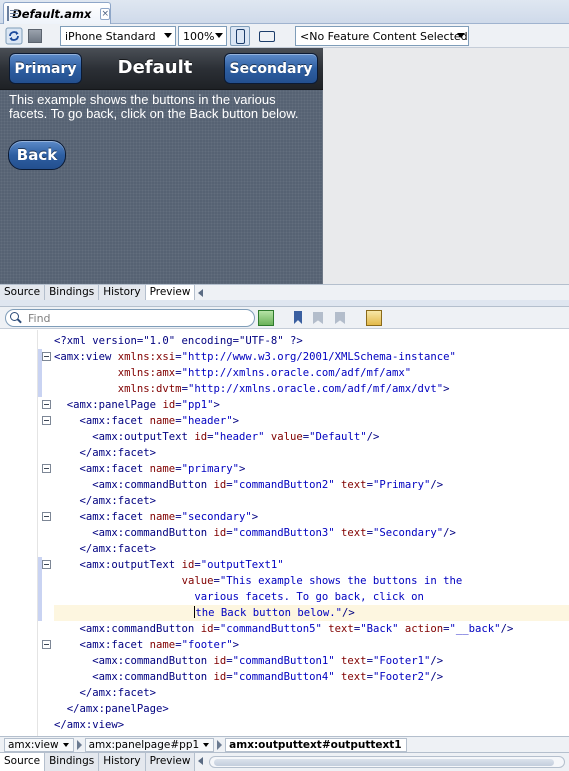 The image size is (569, 771). I want to click on phone-icon, so click(240, 36).